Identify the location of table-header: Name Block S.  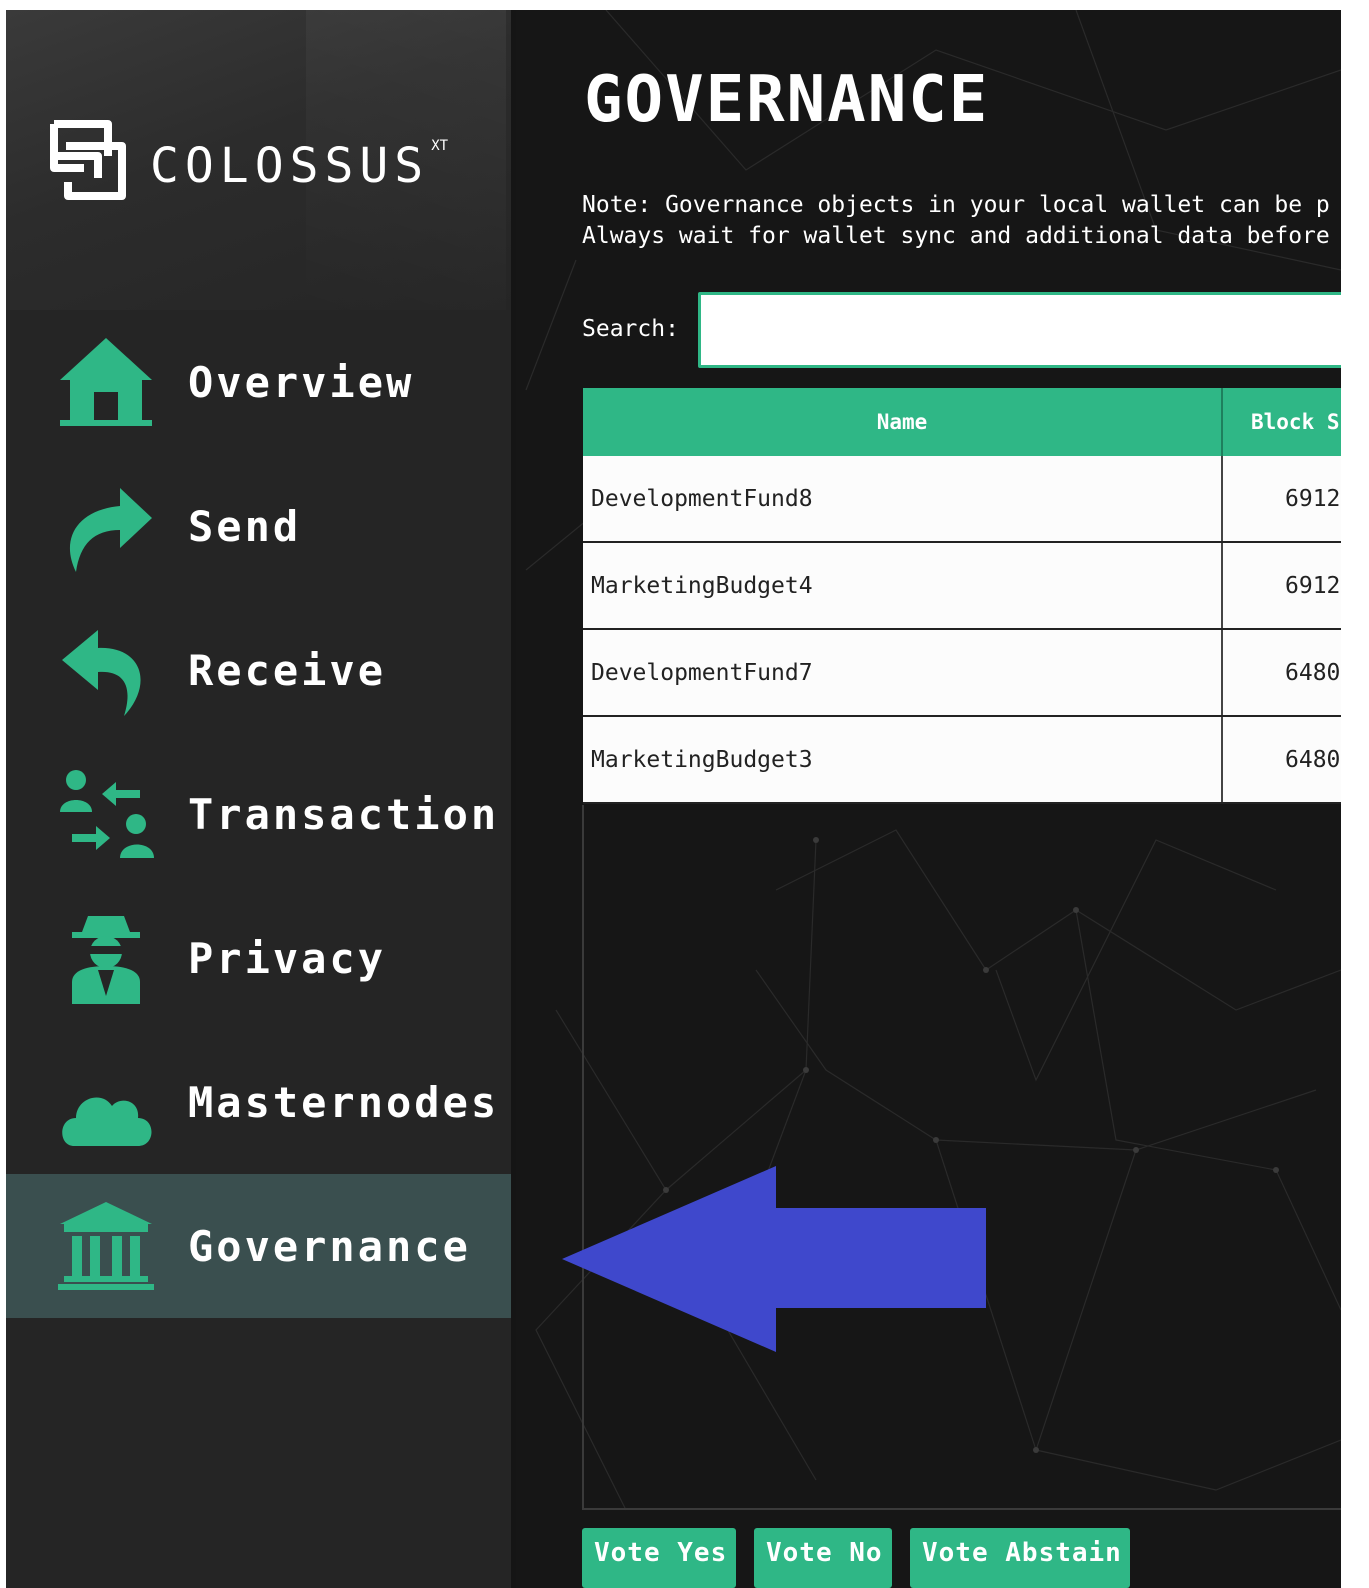
(962, 422).